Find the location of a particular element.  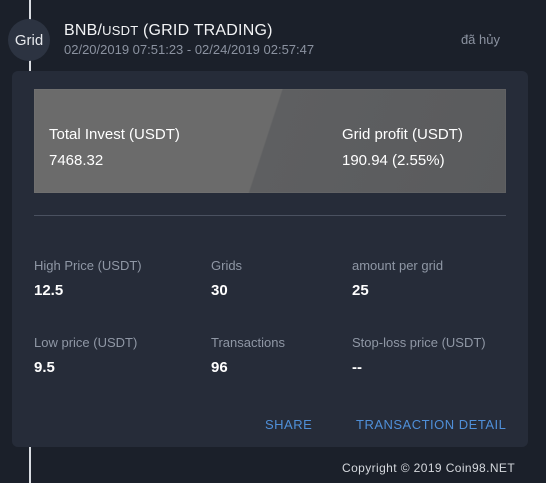

low-price-label: Low price (USDT) is located at coordinates (86, 342).